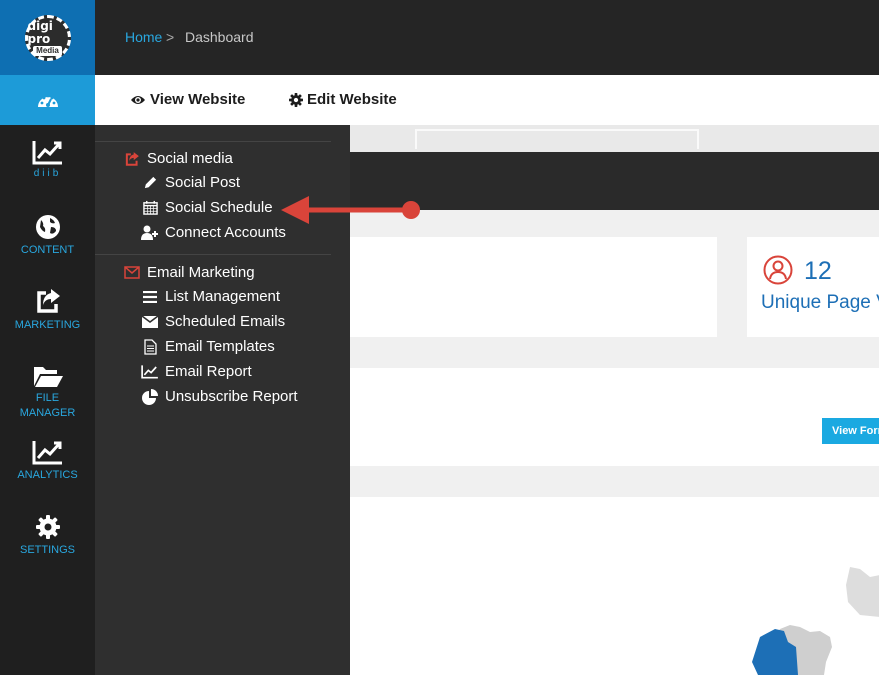 The height and width of the screenshot is (675, 879). I want to click on user-plus-icon, so click(150, 232).